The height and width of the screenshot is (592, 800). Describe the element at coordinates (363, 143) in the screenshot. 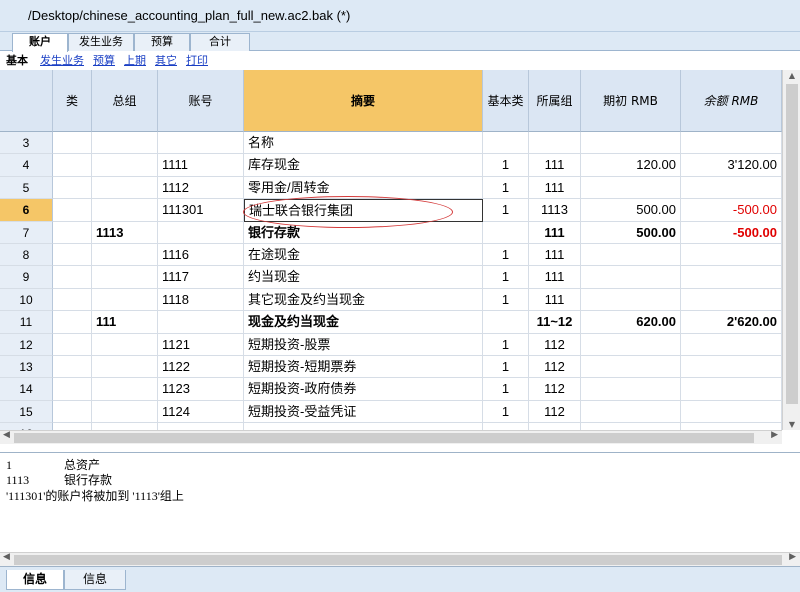

I see `cell-description: 名称` at that location.